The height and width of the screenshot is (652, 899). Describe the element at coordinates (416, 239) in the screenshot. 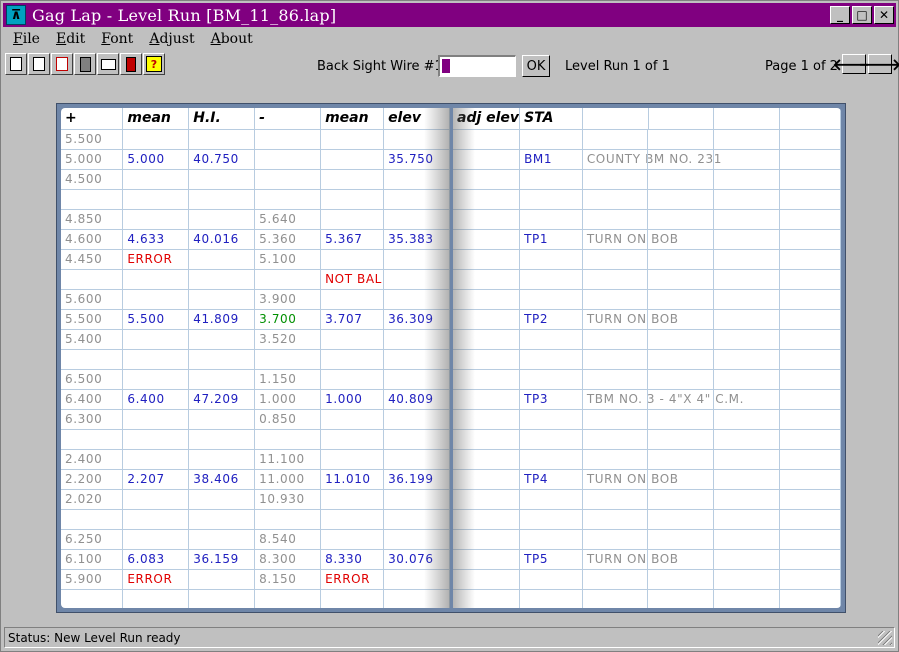

I see `table-cell: 35.383` at that location.